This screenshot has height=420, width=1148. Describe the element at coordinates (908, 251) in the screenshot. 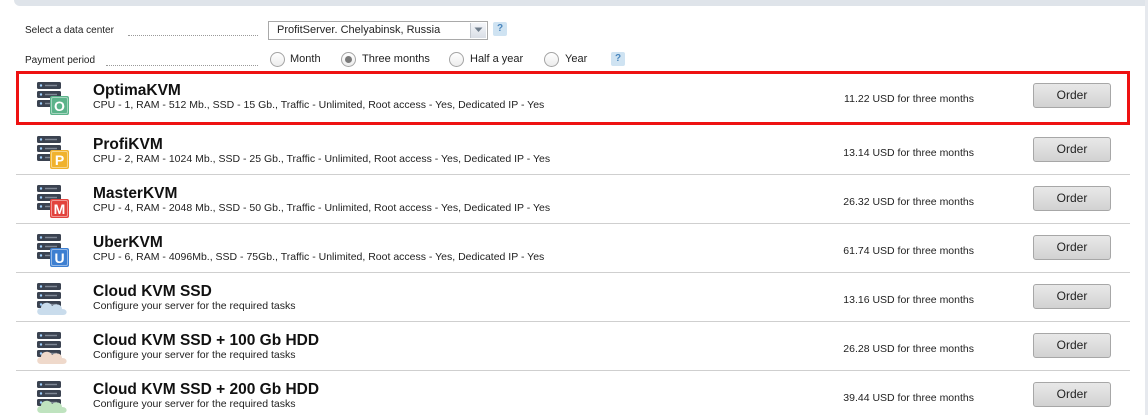

I see `plan-price: 61.74 USD for three months` at that location.